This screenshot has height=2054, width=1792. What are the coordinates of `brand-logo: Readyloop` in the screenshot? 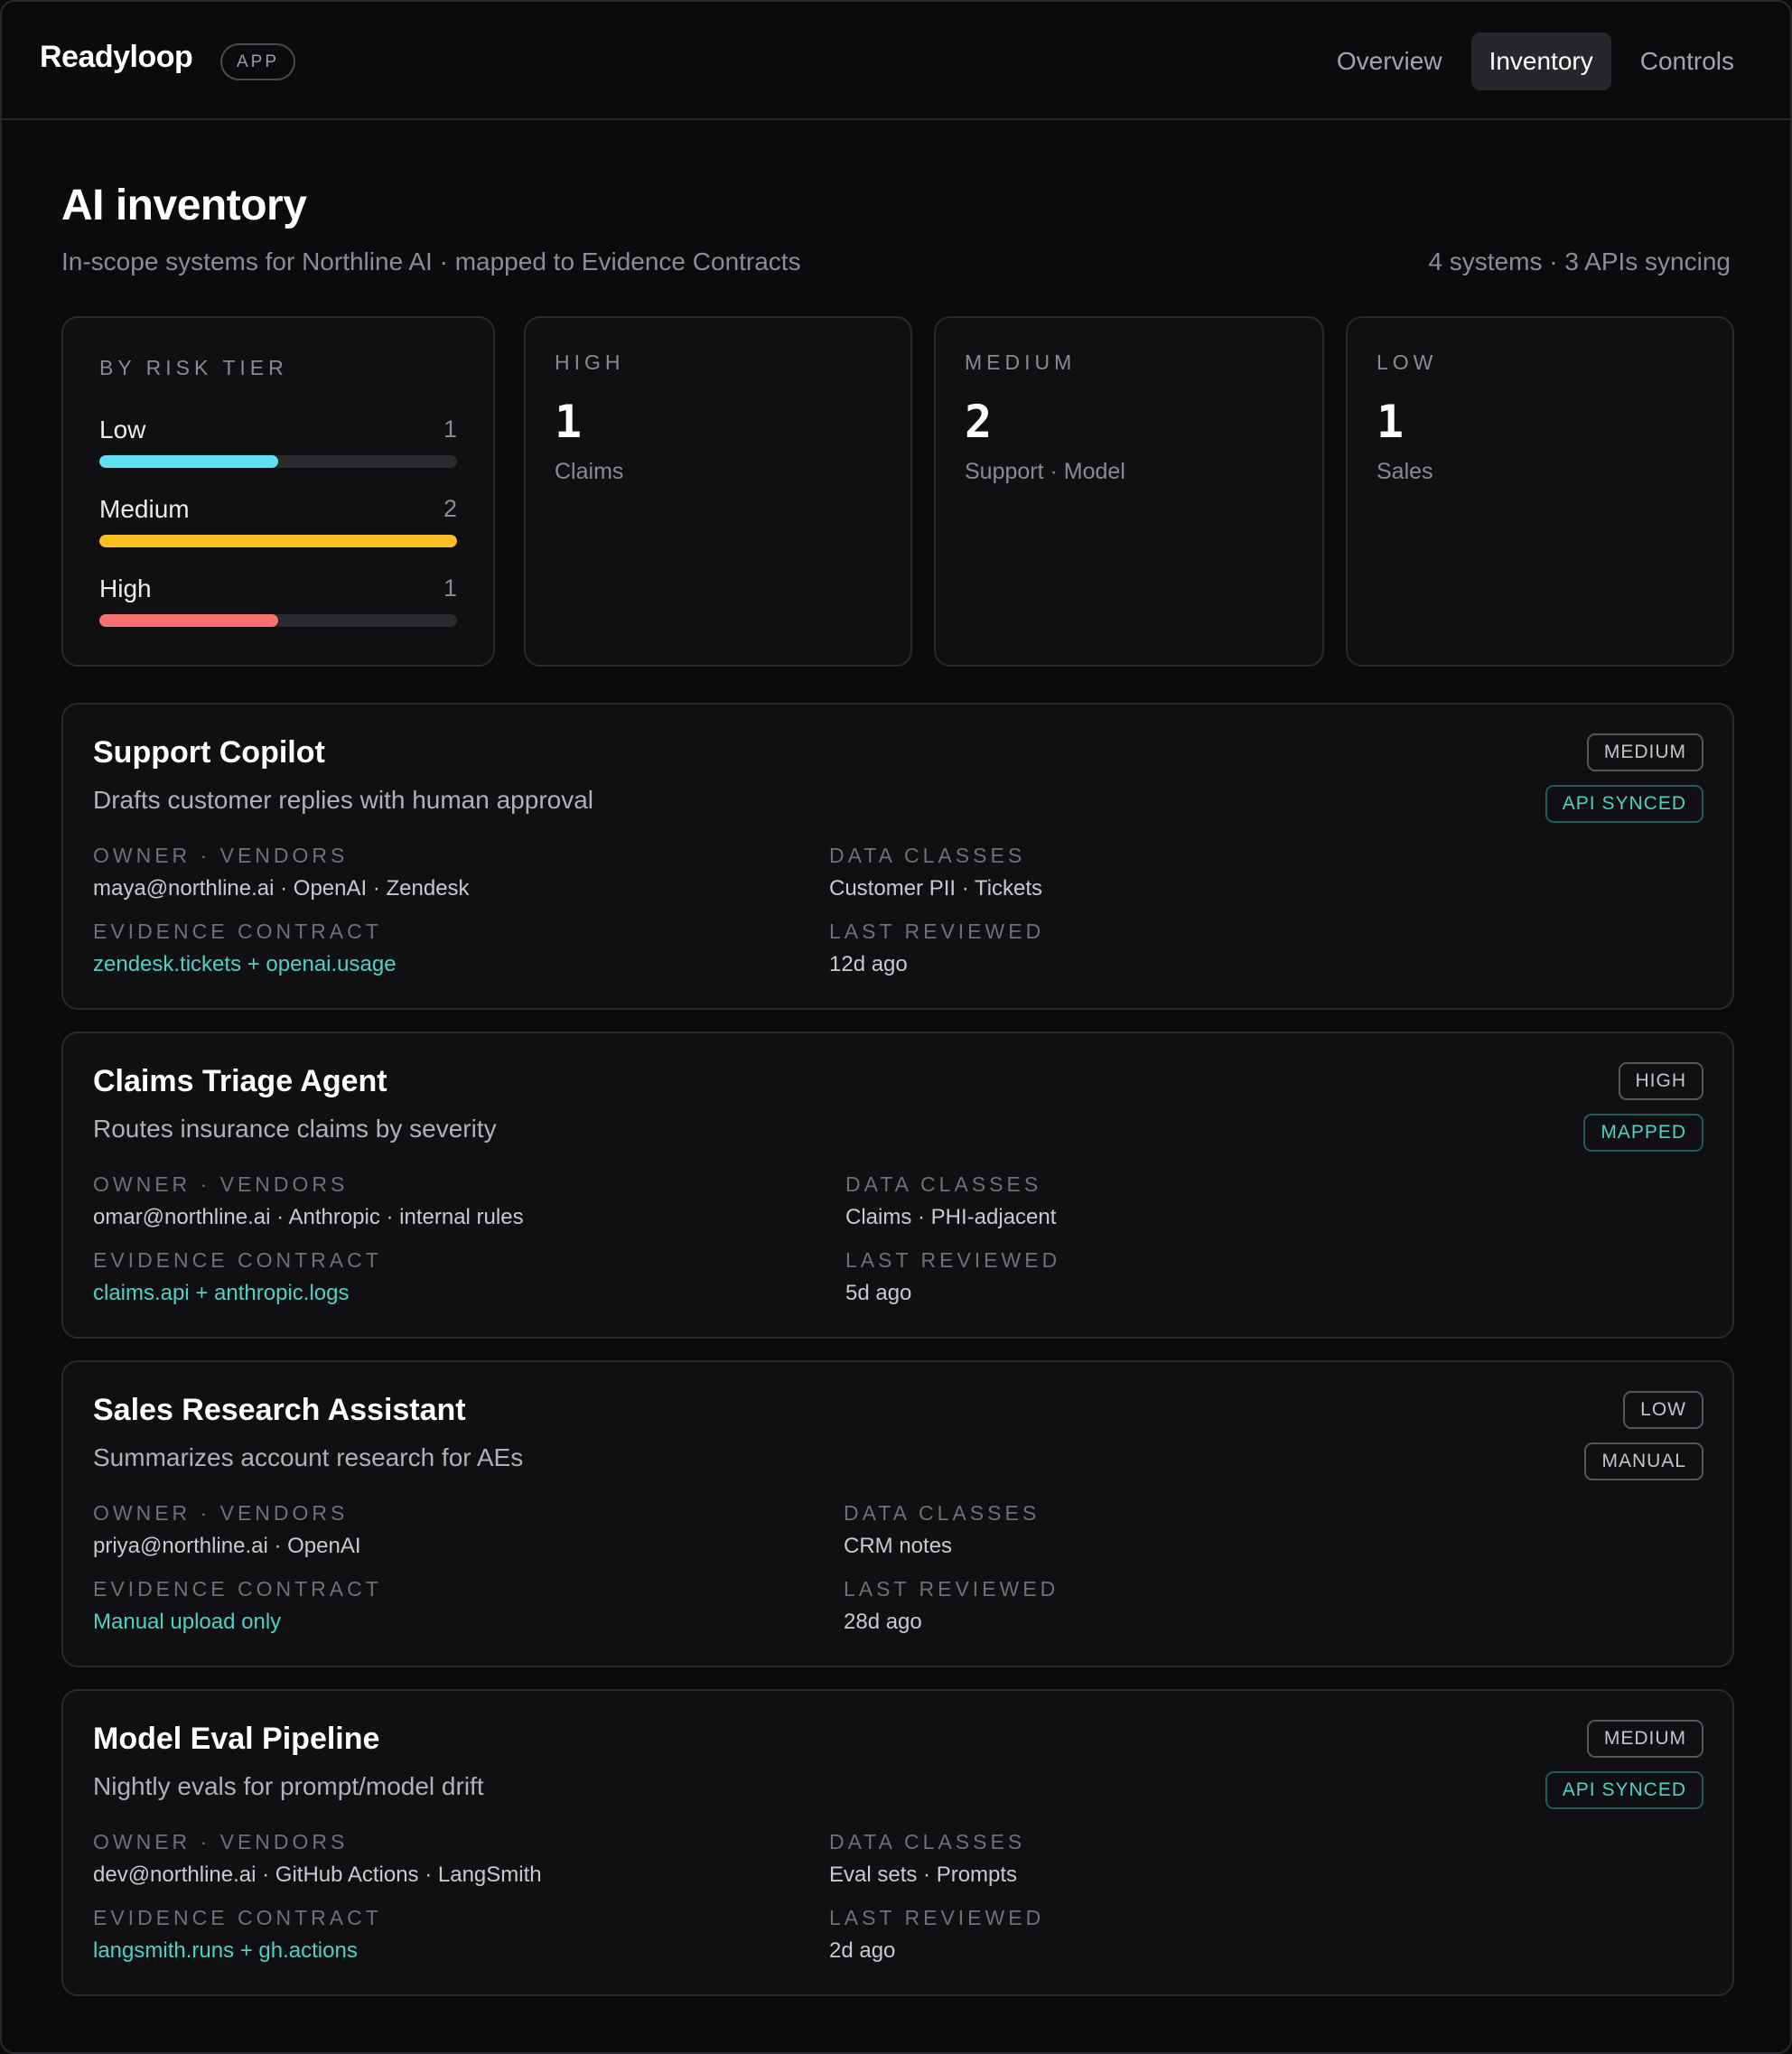 It's located at (116, 57).